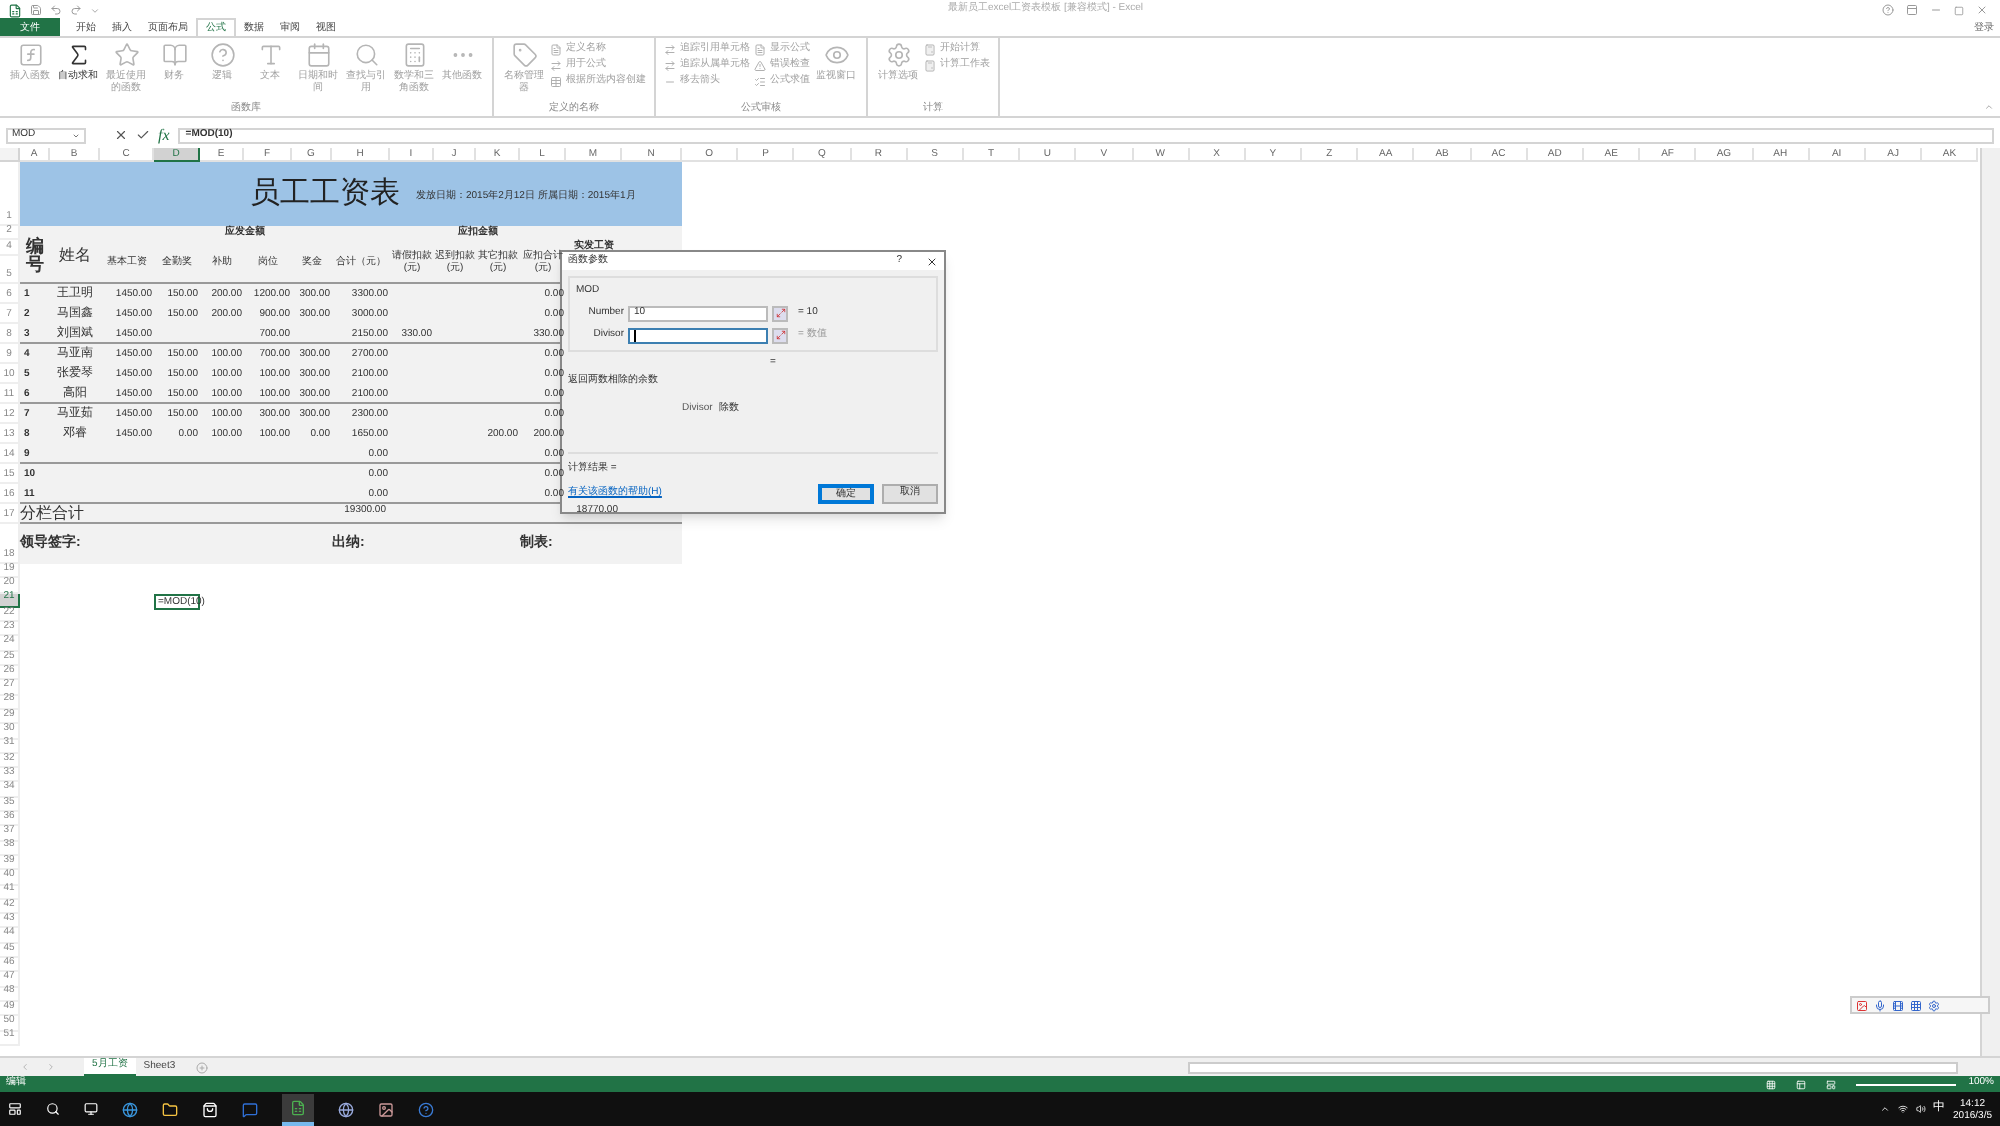 Image resolution: width=2000 pixels, height=1126 pixels. I want to click on horizontal-scrollbar, so click(1572, 1067).